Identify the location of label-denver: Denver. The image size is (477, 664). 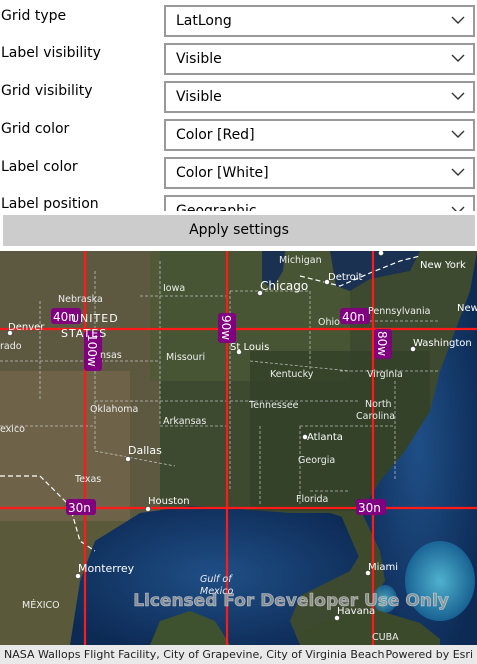
(26, 327).